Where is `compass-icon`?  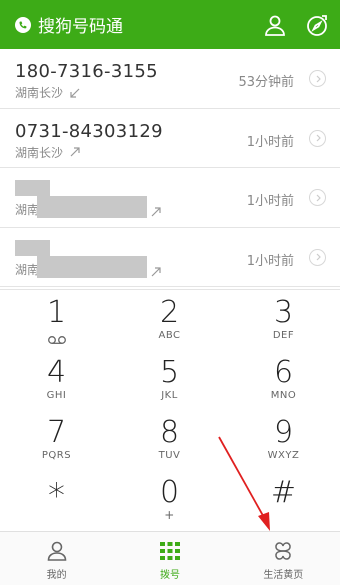
compass-icon is located at coordinates (317, 25).